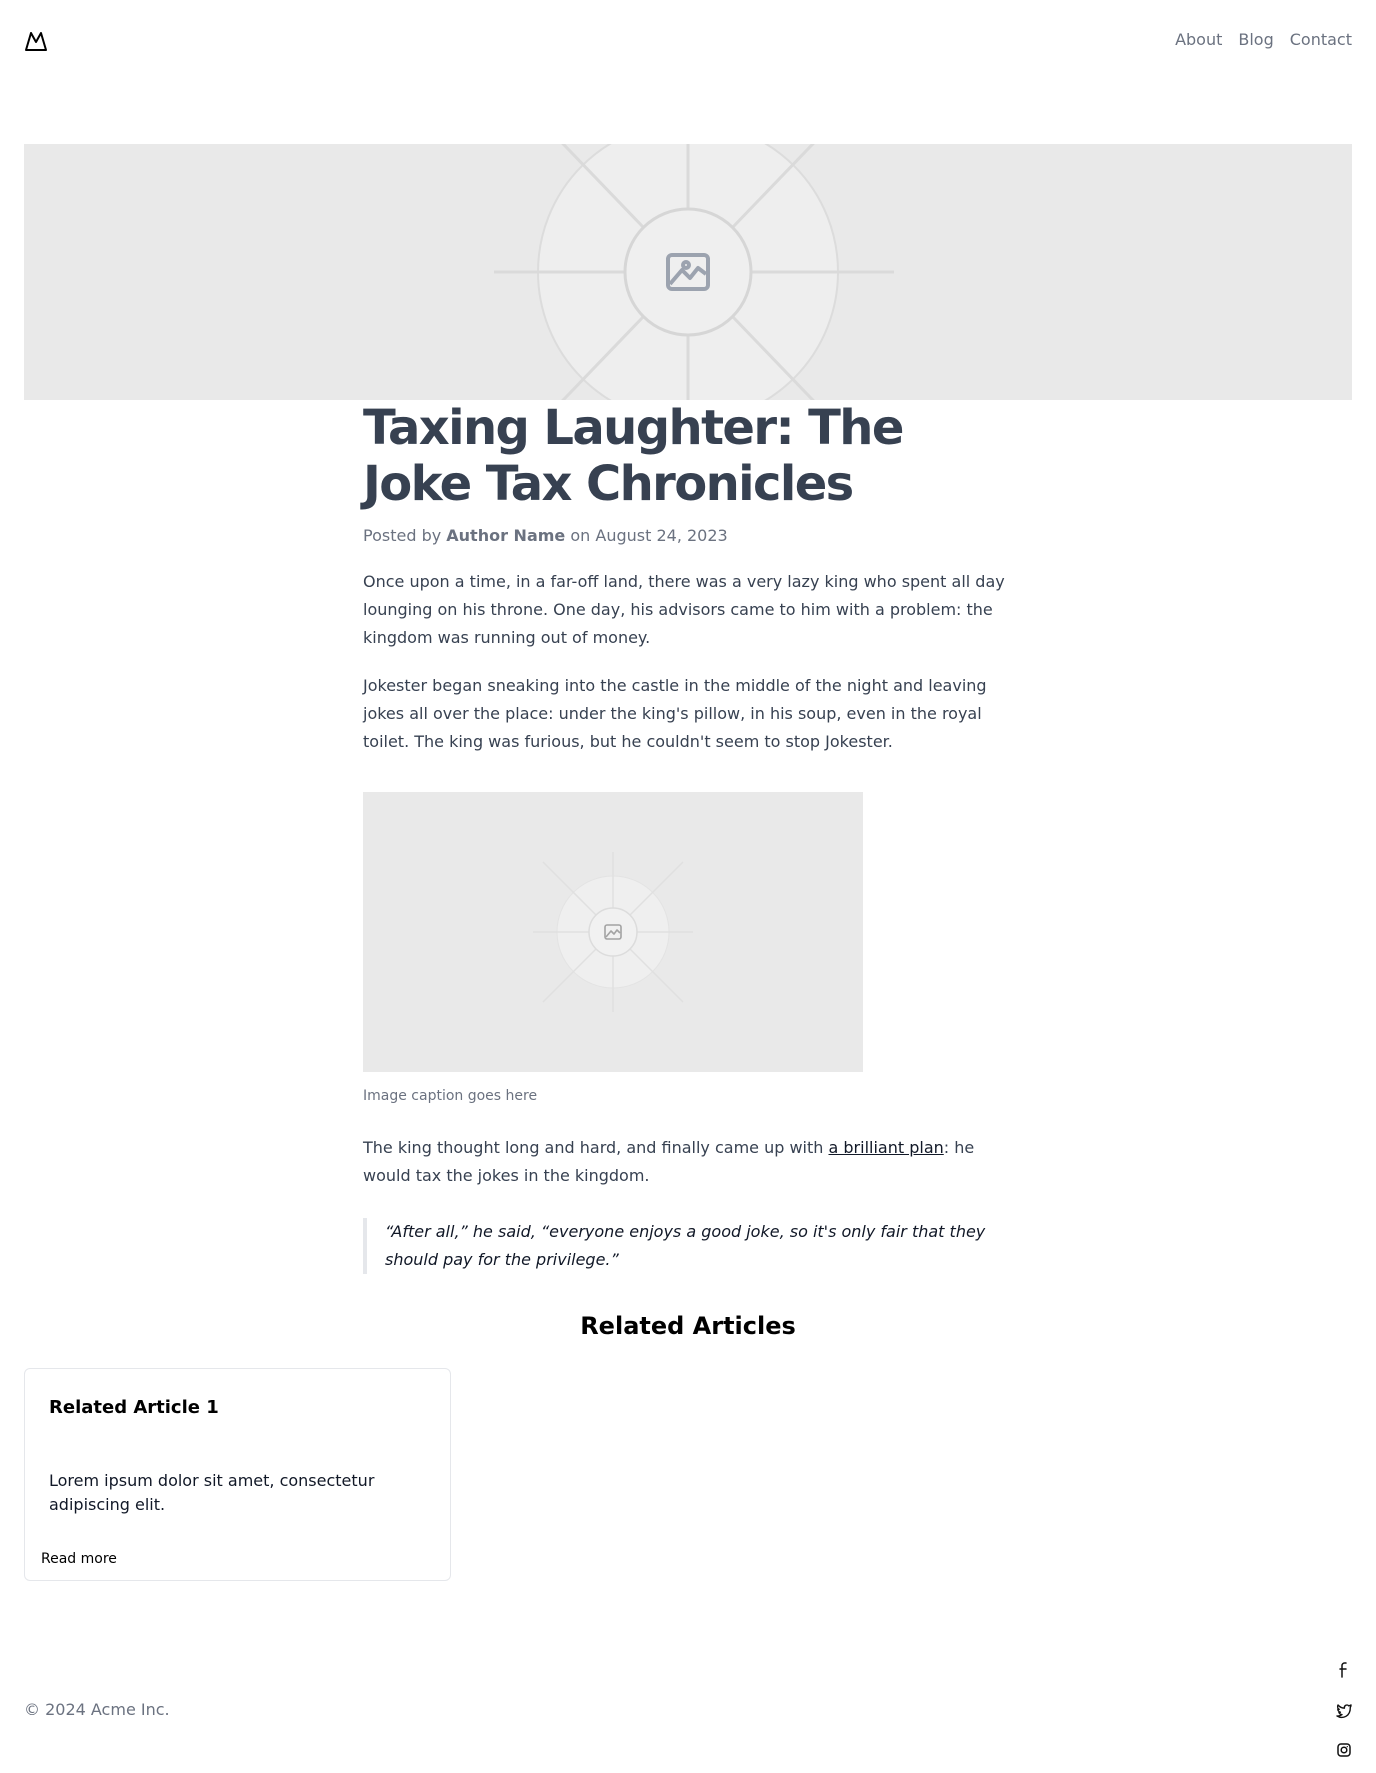 The width and height of the screenshot is (1376, 1773). I want to click on top-nav: About Blog Contact, so click(1263, 40).